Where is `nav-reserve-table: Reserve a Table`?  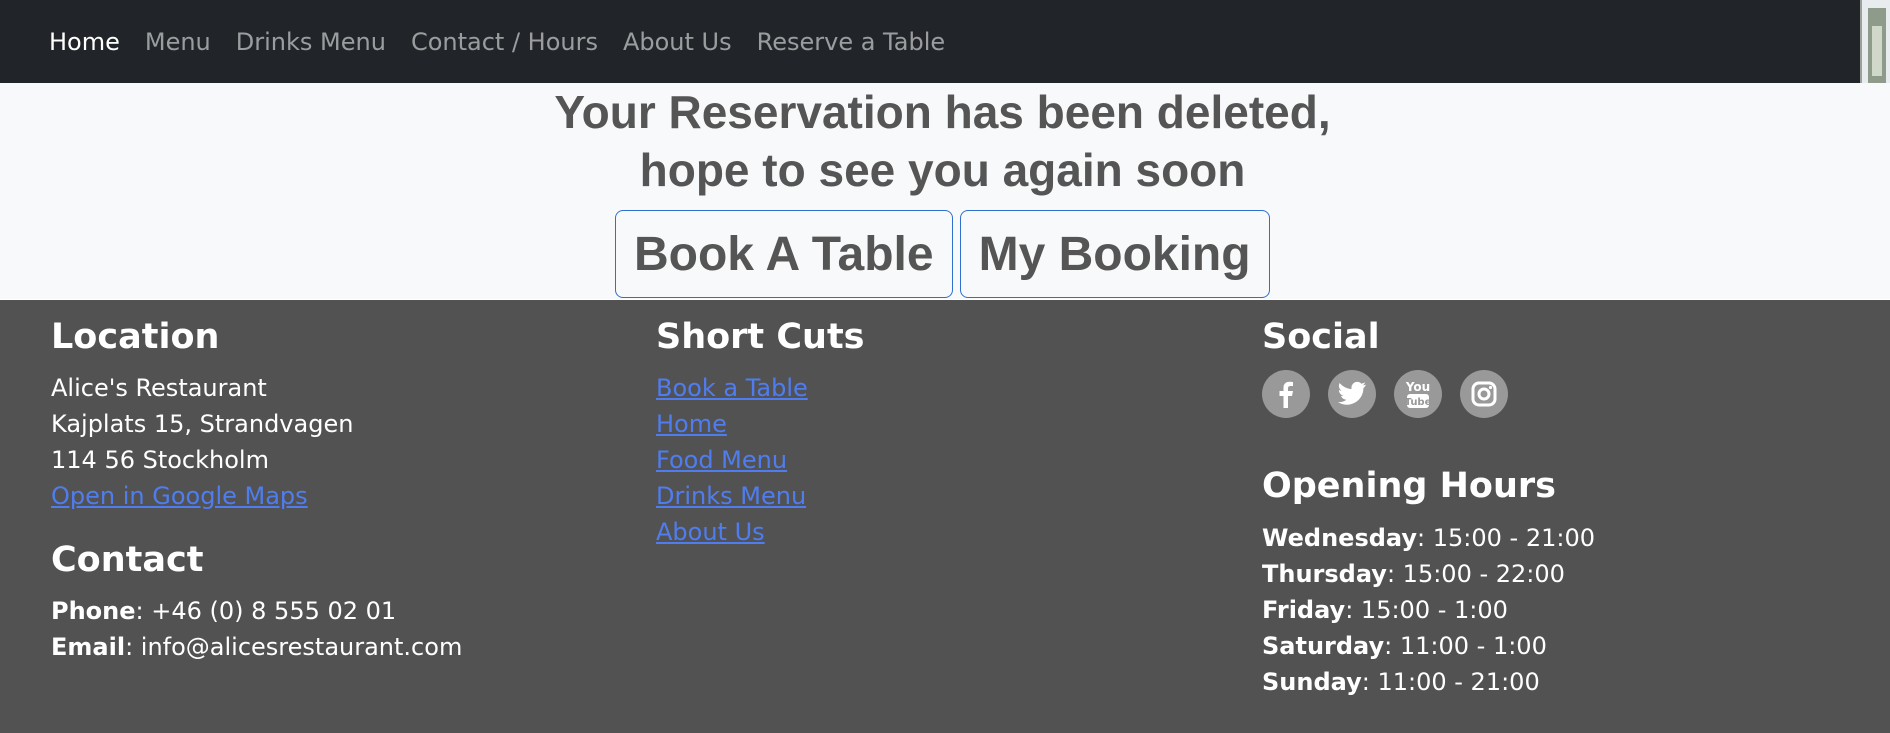
nav-reserve-table: Reserve a Table is located at coordinates (851, 42).